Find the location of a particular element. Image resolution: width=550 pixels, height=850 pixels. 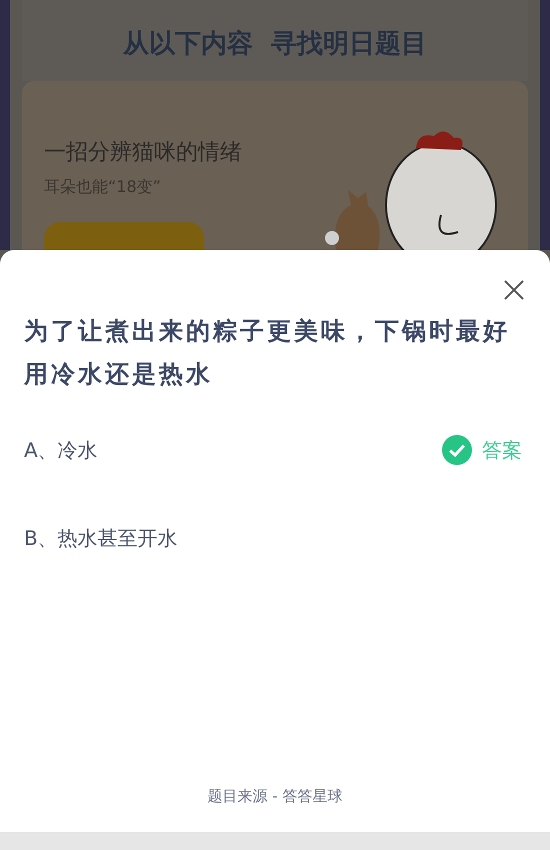

question-text: 为了让煮出来的粽子更美味，下锅时最好用冷水还是热水 is located at coordinates (267, 353).